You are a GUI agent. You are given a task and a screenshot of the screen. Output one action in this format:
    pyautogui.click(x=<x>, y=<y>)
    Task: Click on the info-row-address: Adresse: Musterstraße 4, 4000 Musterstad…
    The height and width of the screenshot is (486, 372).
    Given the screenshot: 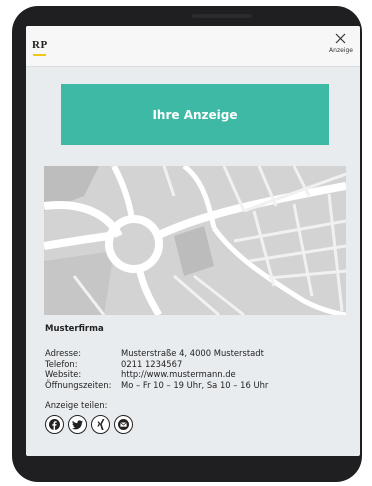 What is the action you would take?
    pyautogui.click(x=195, y=353)
    